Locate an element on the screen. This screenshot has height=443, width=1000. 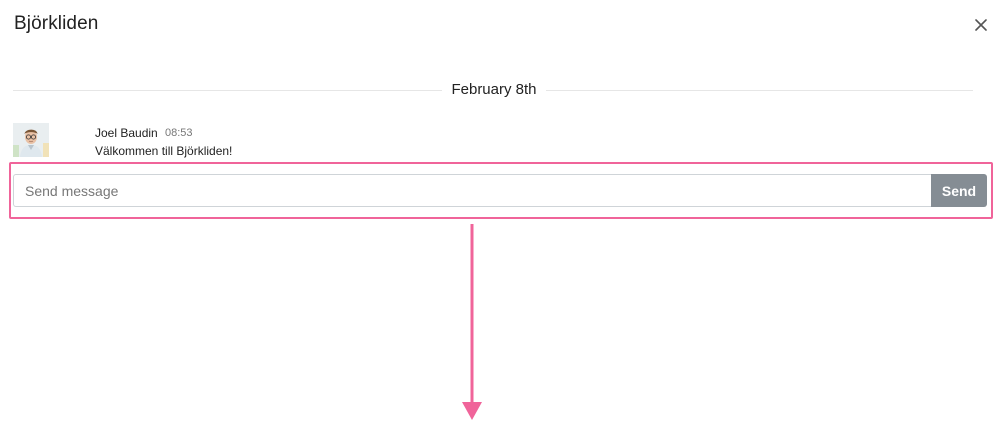
message-time: 08:53 is located at coordinates (179, 133).